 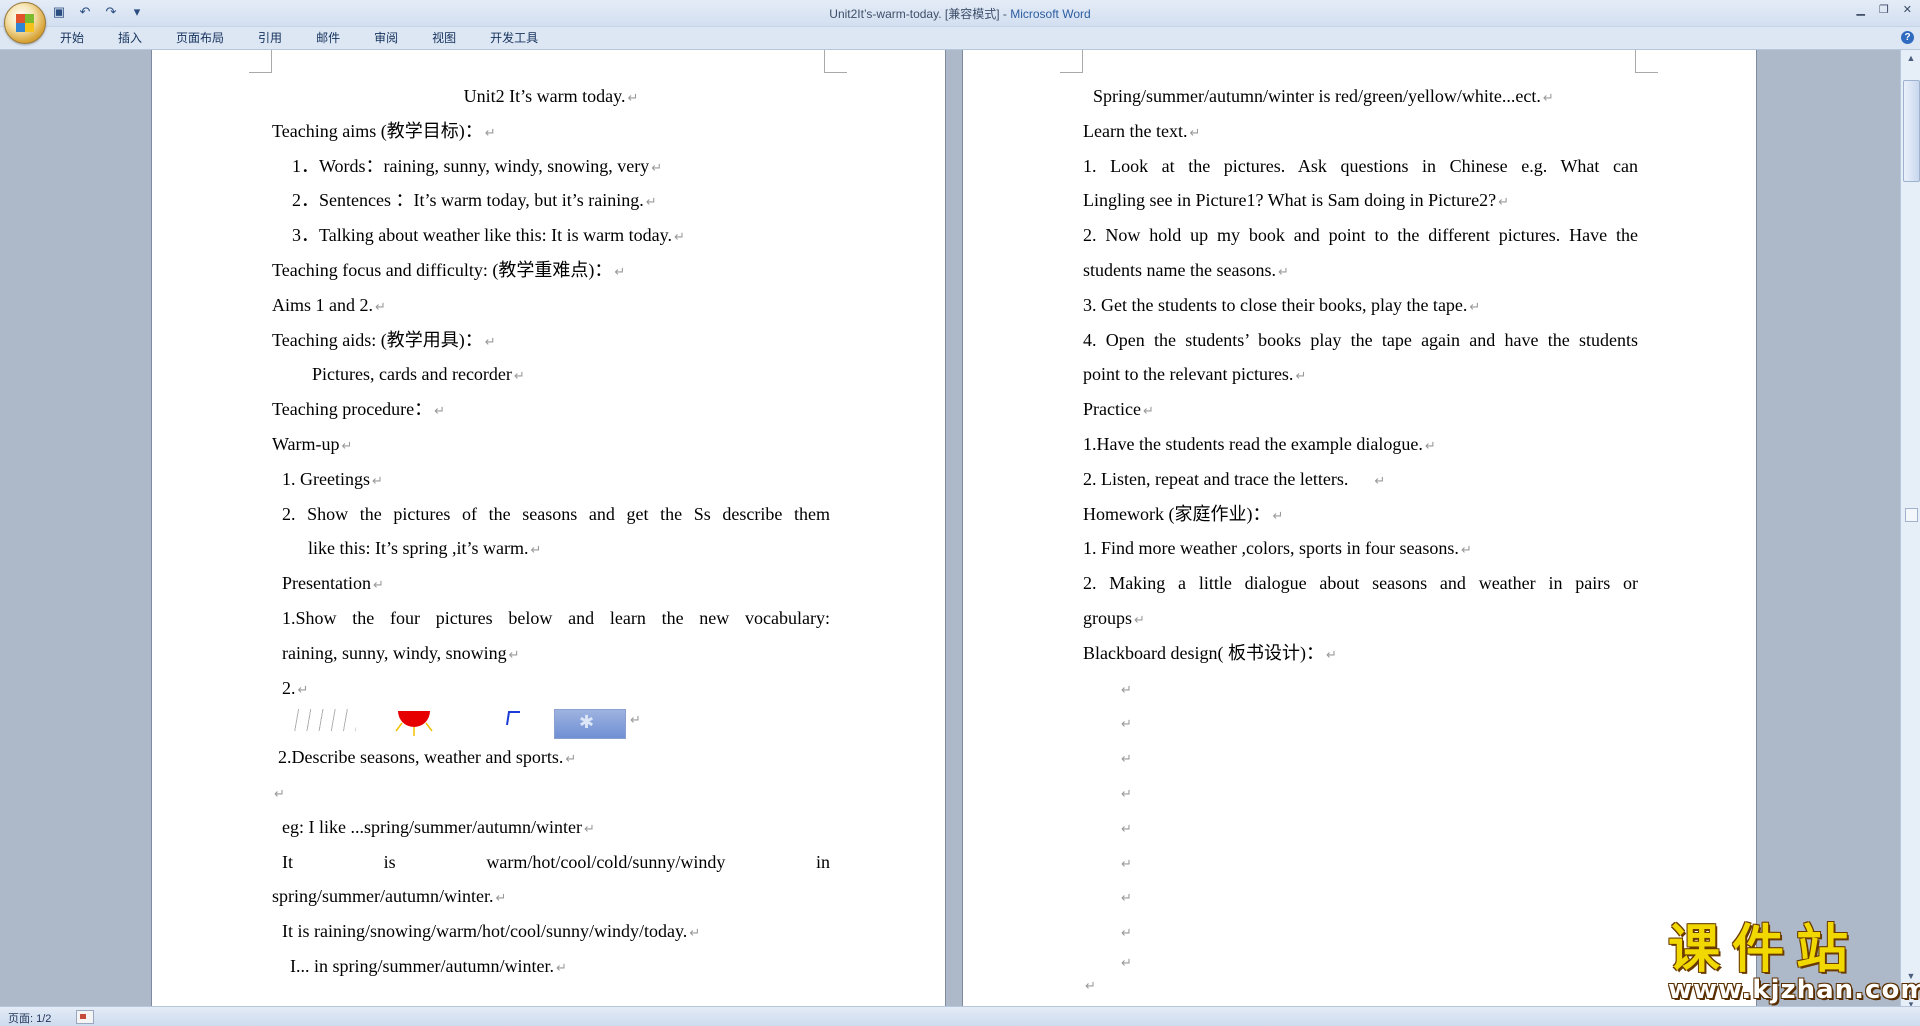 I want to click on app-name: Microsoft Word, so click(x=1050, y=14).